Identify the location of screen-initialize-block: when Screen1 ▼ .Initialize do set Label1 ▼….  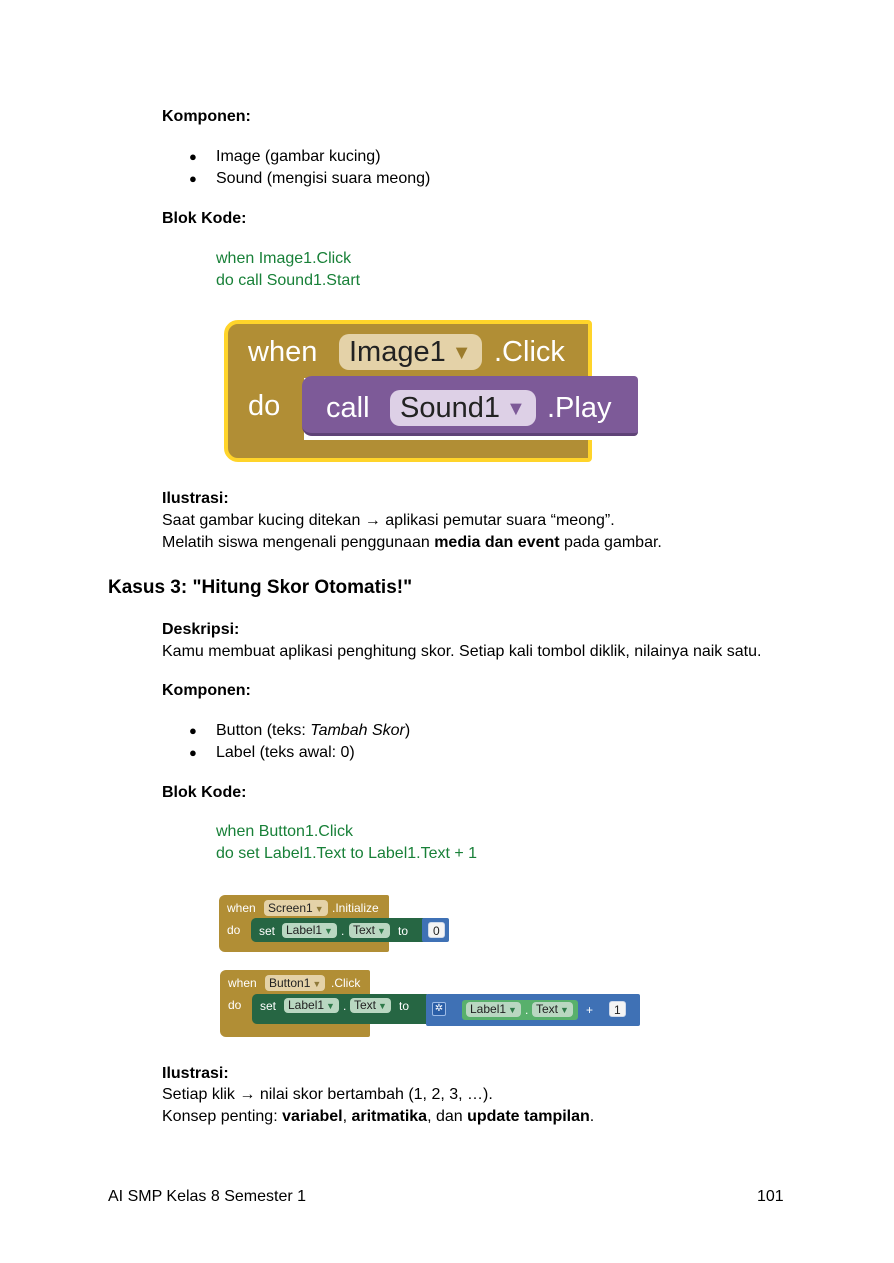
(339, 925).